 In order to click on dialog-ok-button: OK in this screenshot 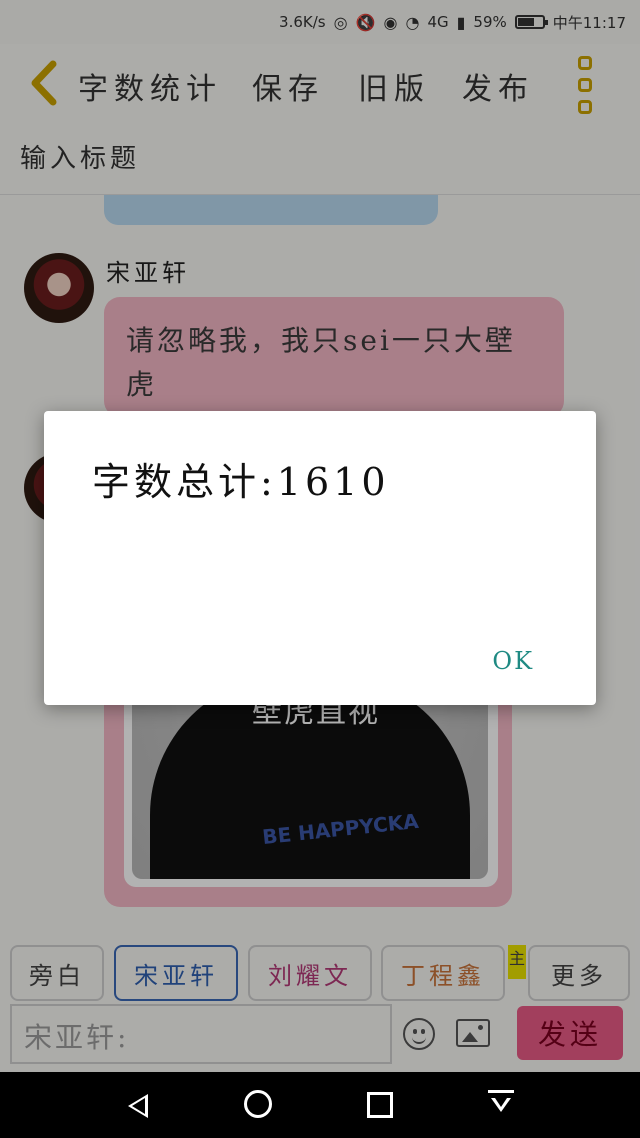, I will do `click(513, 661)`.